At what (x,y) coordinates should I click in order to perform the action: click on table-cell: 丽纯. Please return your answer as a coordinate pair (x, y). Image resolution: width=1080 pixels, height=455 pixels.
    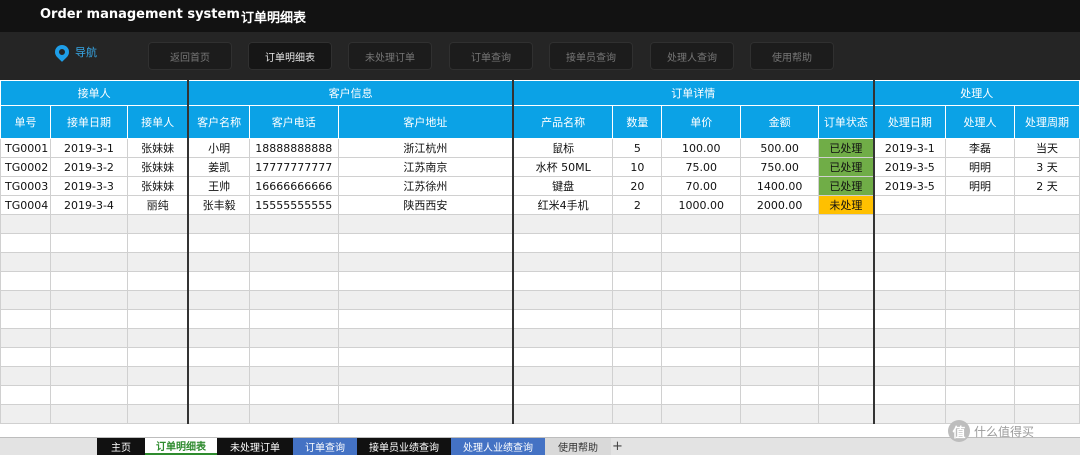
    Looking at the image, I should click on (157, 205).